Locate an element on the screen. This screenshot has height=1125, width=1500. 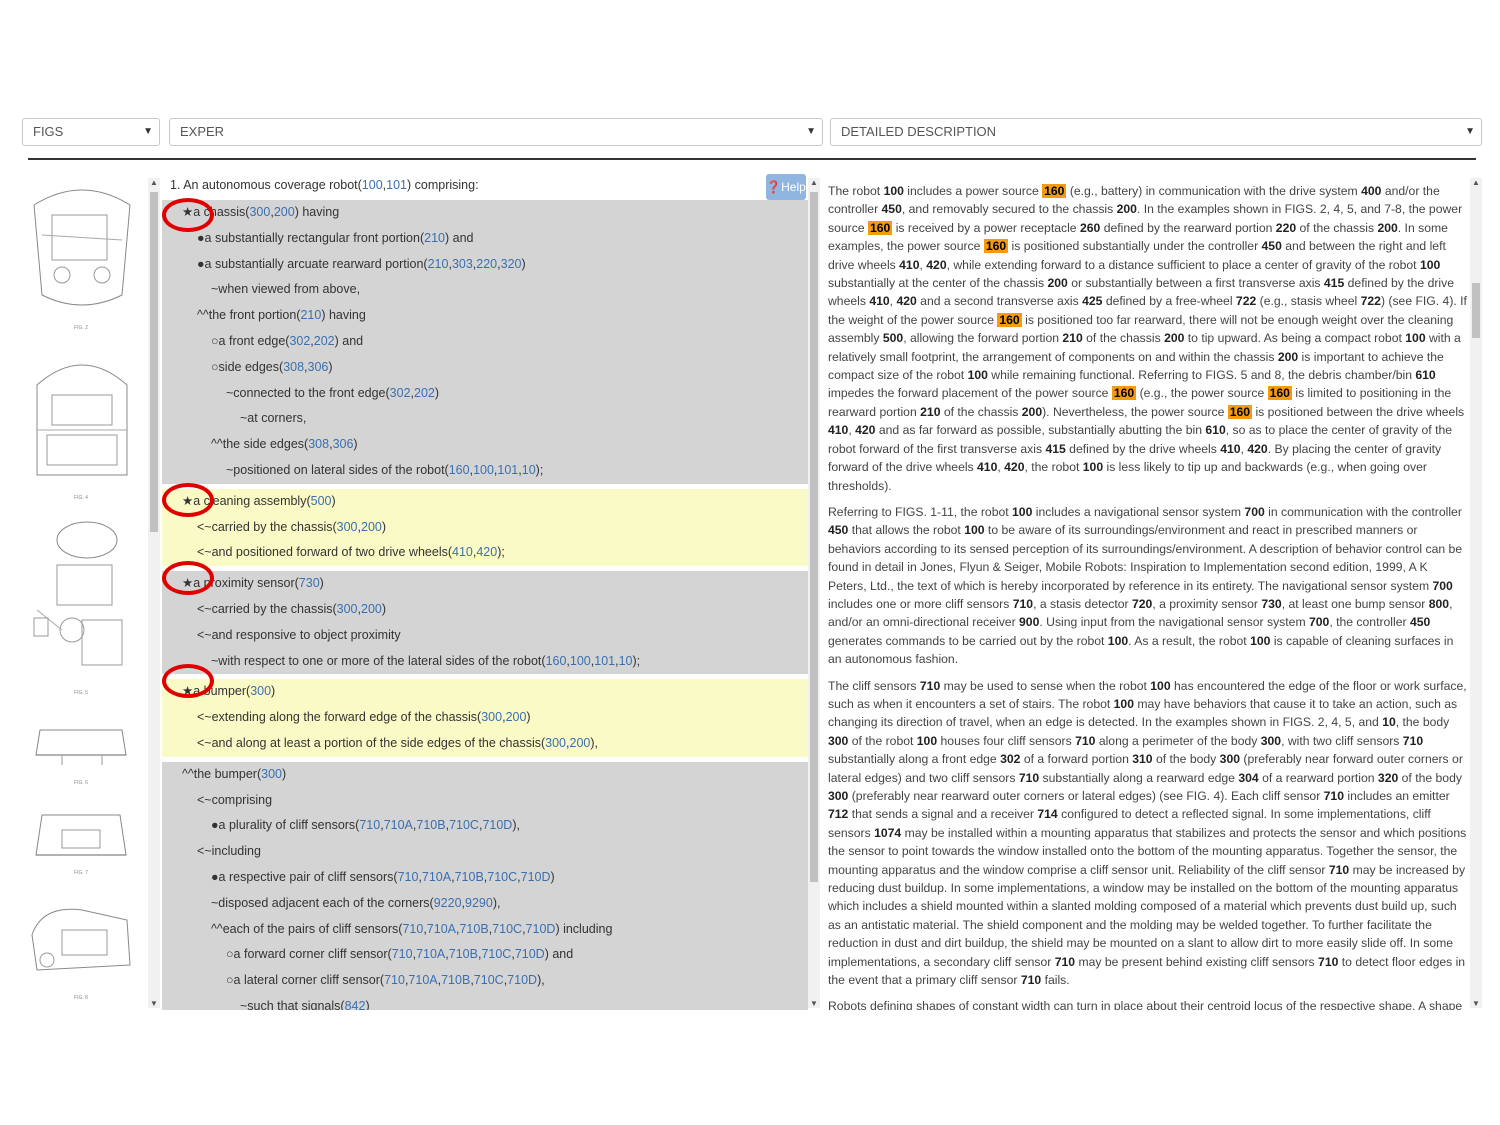
figure-thumb: FIG. 2 is located at coordinates (81, 253).